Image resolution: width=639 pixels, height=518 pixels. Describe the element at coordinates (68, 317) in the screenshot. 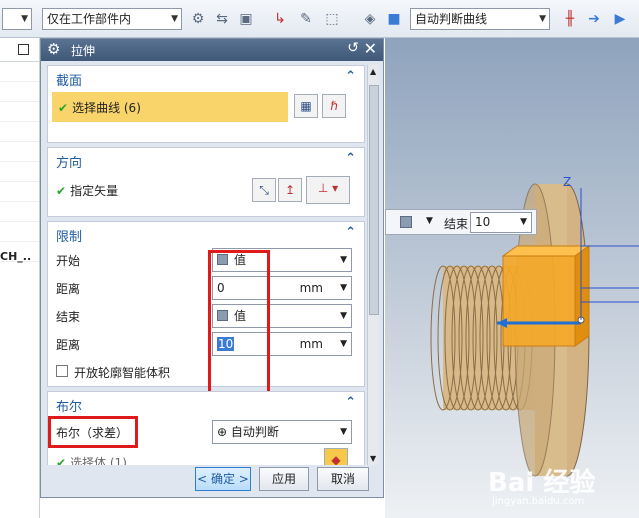

I see `end-label: 结束` at that location.